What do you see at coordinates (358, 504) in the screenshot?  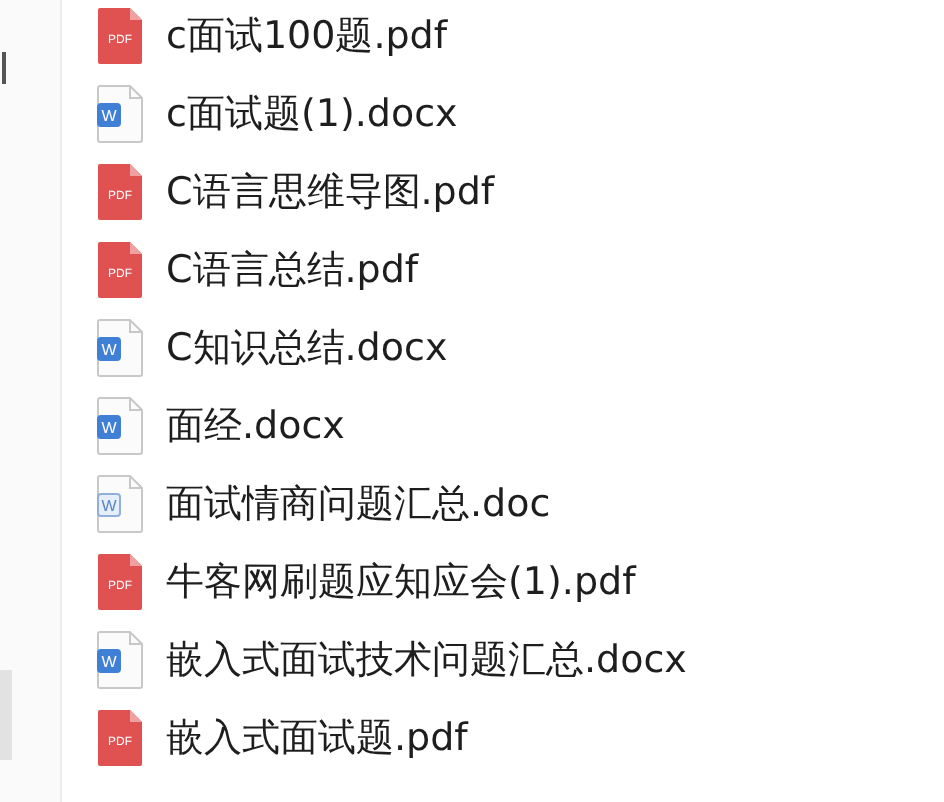 I see `file-name: 面试情商问题汇总.doc` at bounding box center [358, 504].